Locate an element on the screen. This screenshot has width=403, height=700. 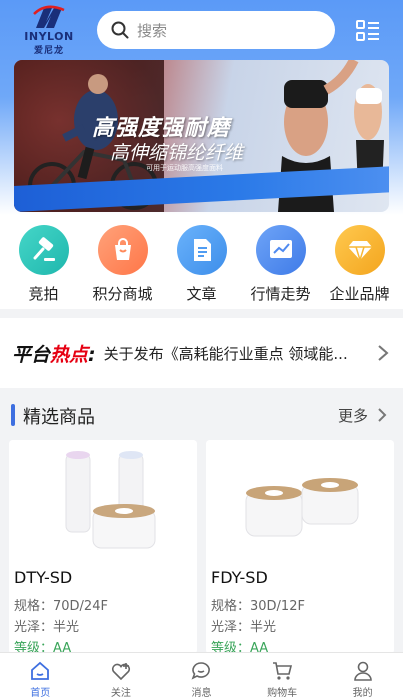
nav-auction: 竞拍 is located at coordinates (44, 262).